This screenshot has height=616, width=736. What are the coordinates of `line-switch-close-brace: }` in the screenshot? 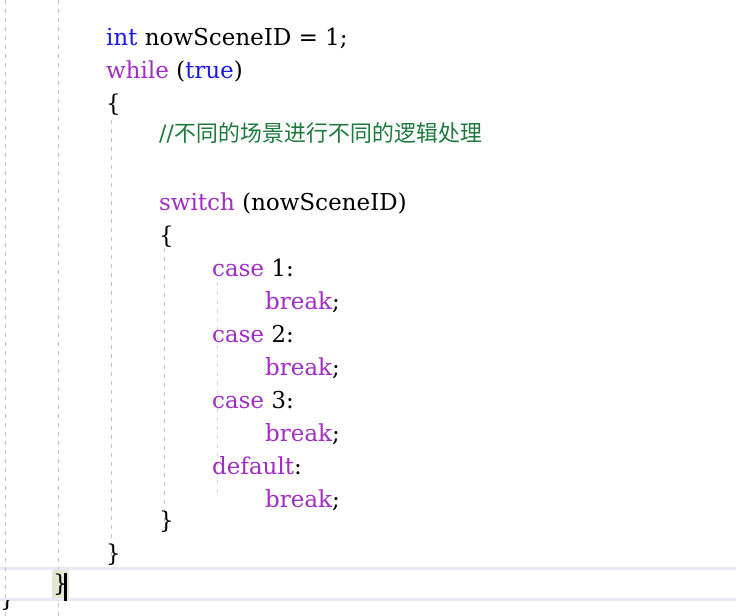 It's located at (166, 521).